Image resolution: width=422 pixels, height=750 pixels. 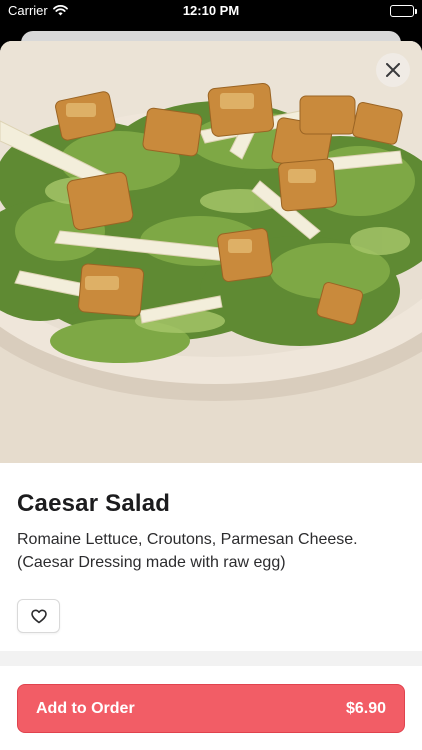 I want to click on add-to-order-button: Add to Order $6.90, so click(x=211, y=708).